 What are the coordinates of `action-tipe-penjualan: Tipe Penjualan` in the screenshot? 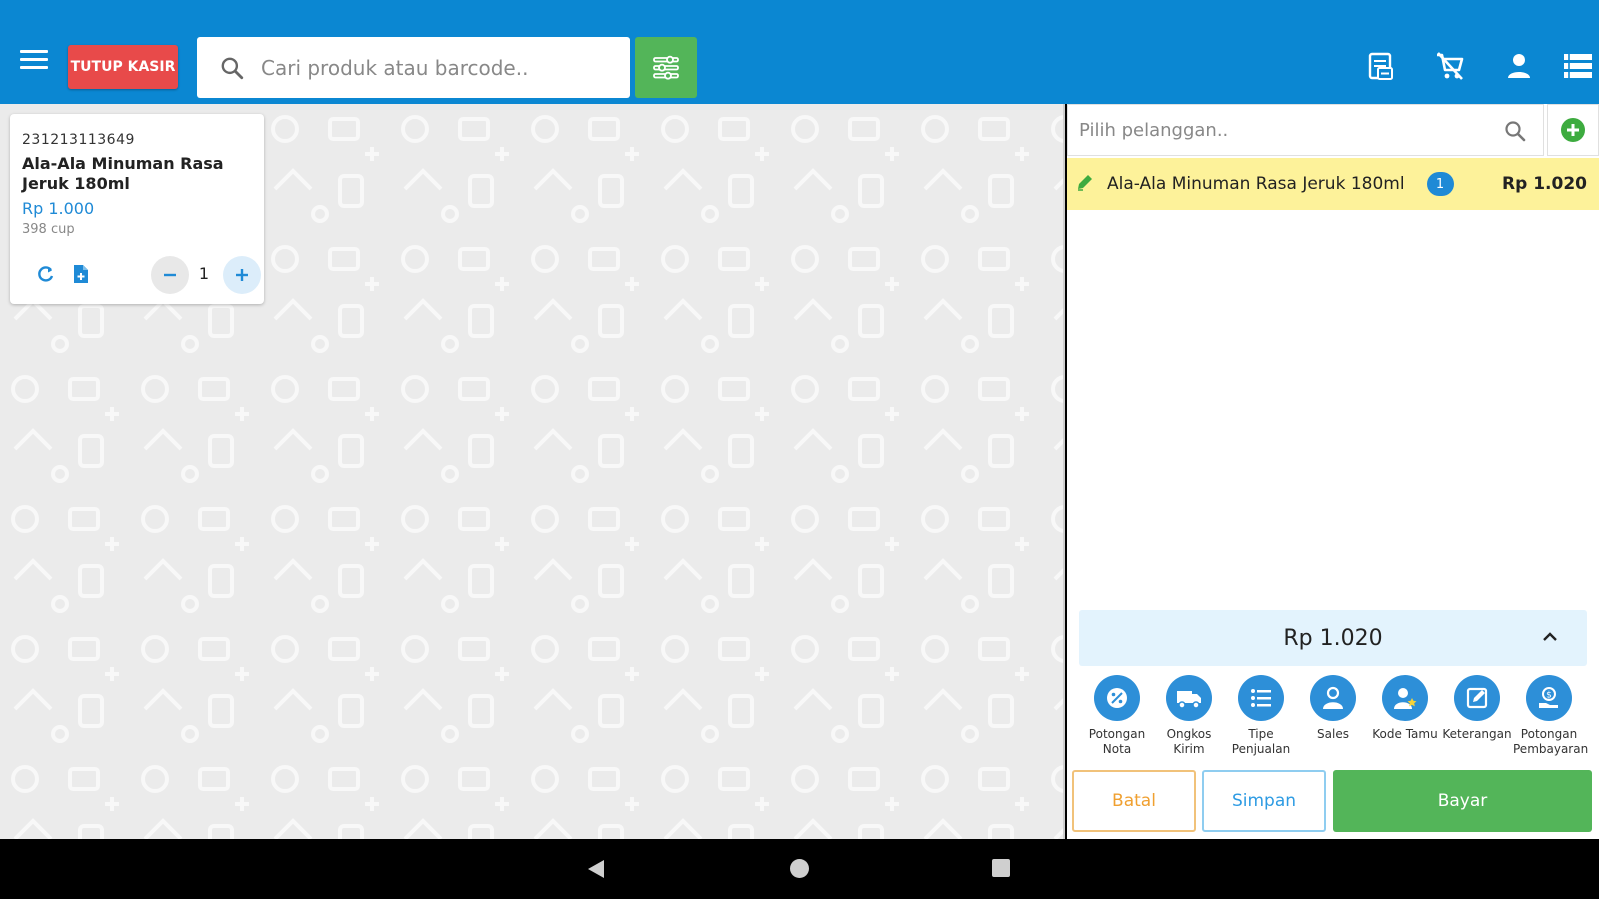 It's located at (1261, 716).